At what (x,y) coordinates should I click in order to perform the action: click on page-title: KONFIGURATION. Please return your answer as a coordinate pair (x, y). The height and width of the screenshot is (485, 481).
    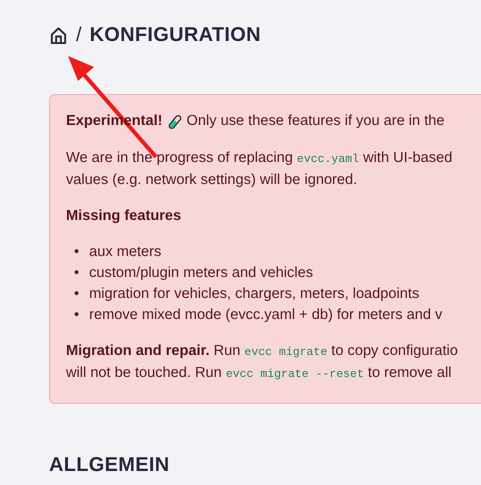
    Looking at the image, I should click on (175, 35).